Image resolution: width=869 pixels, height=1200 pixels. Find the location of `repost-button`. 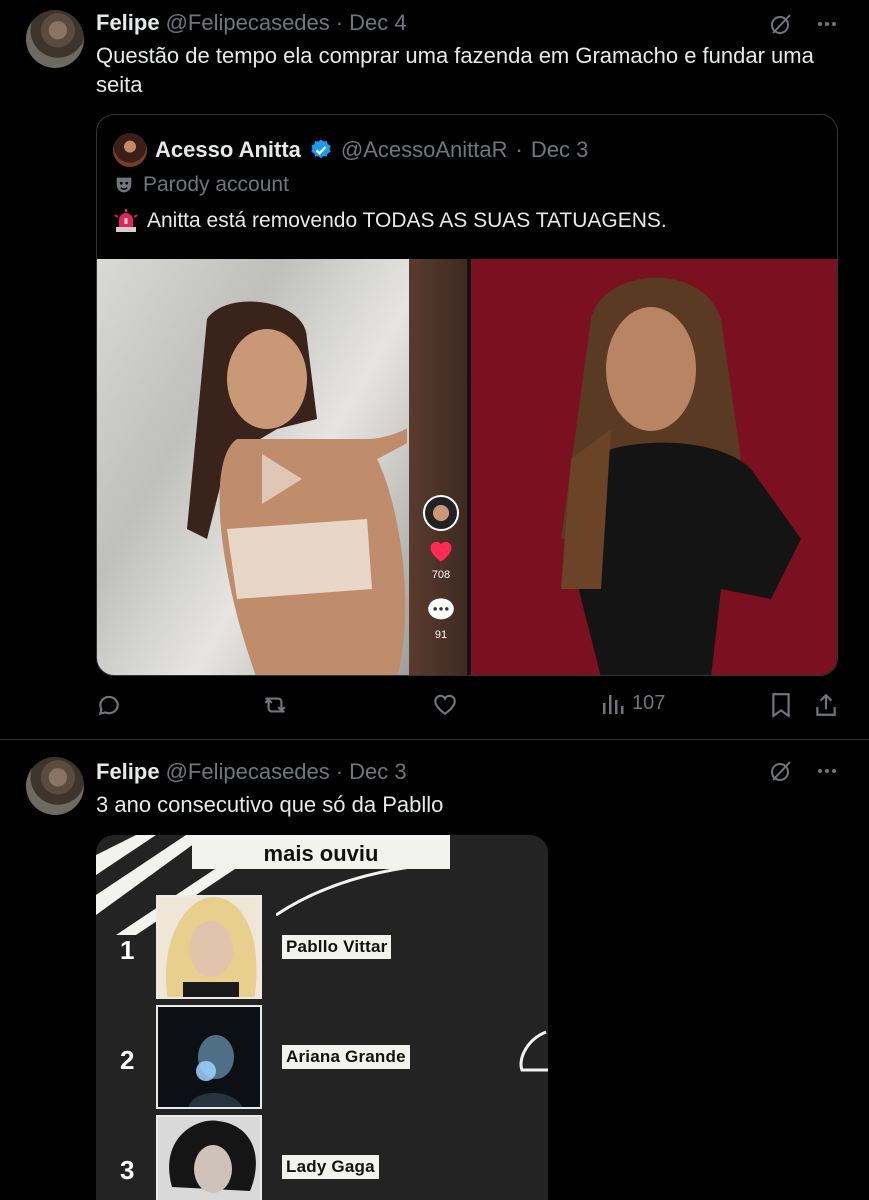

repost-button is located at coordinates (275, 705).